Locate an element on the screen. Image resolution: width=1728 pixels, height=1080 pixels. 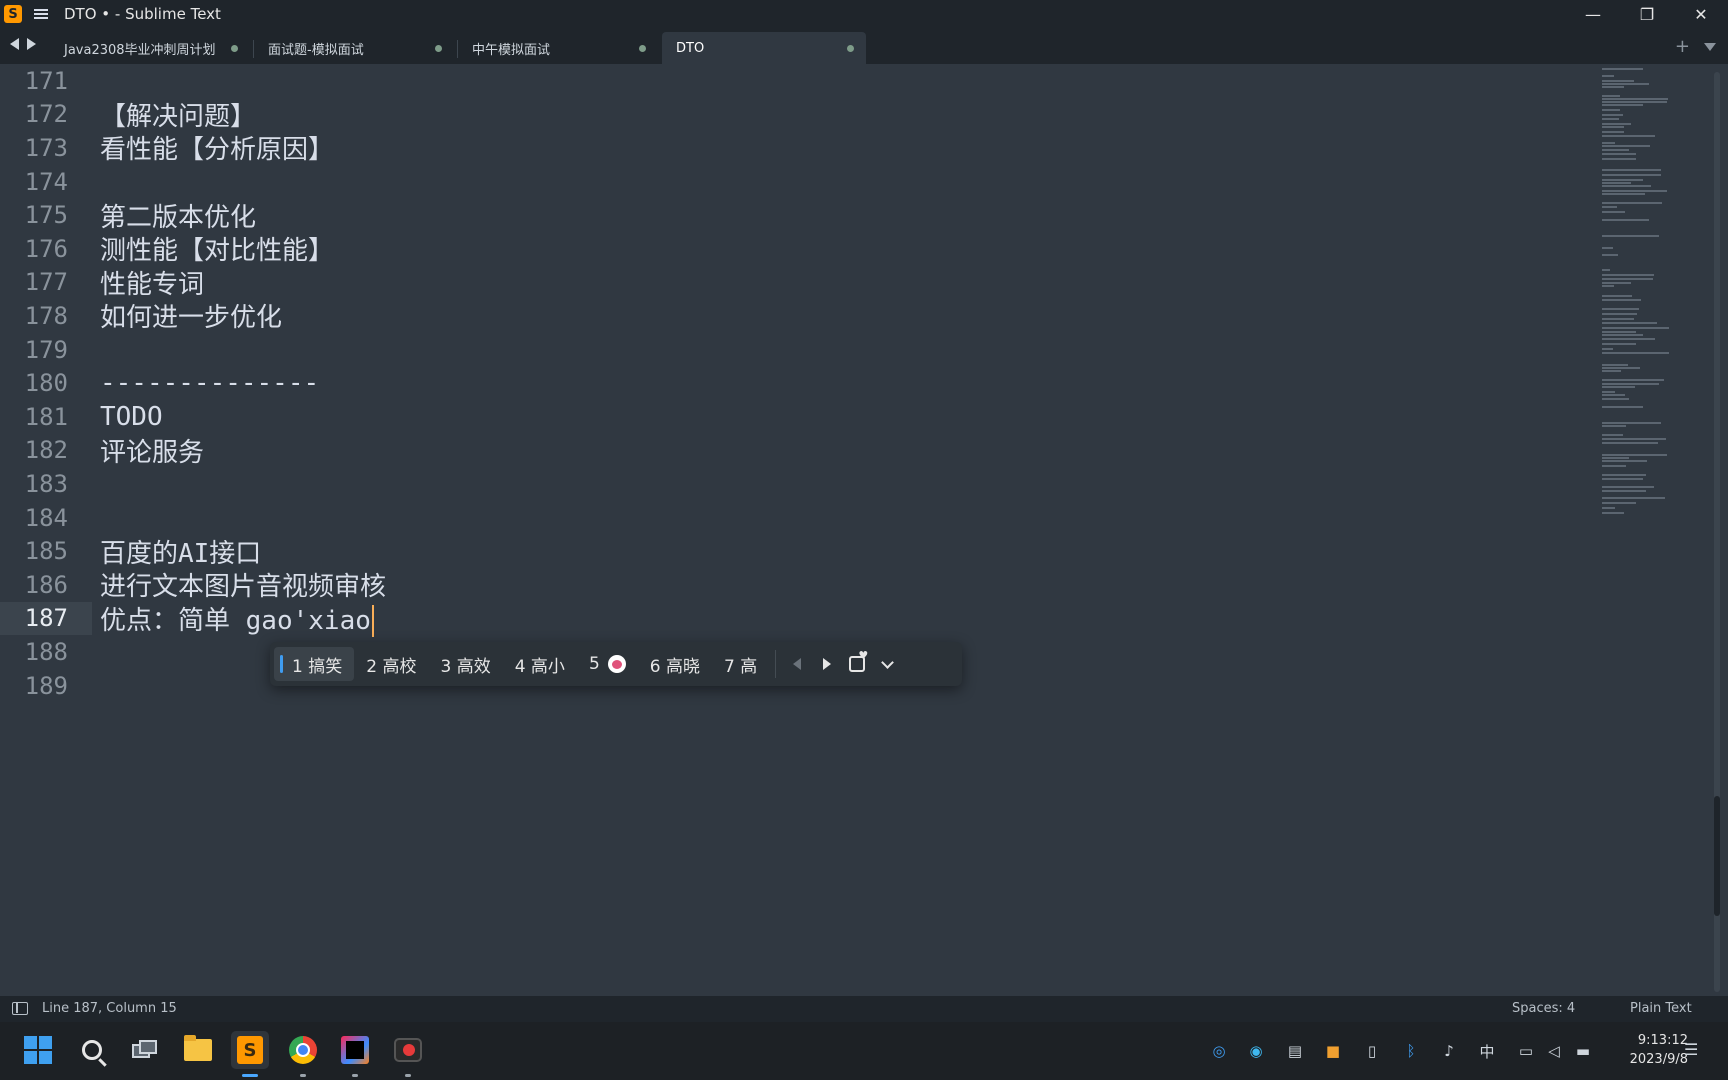
ime-candidate-2: 2 高校 is located at coordinates (391, 664).